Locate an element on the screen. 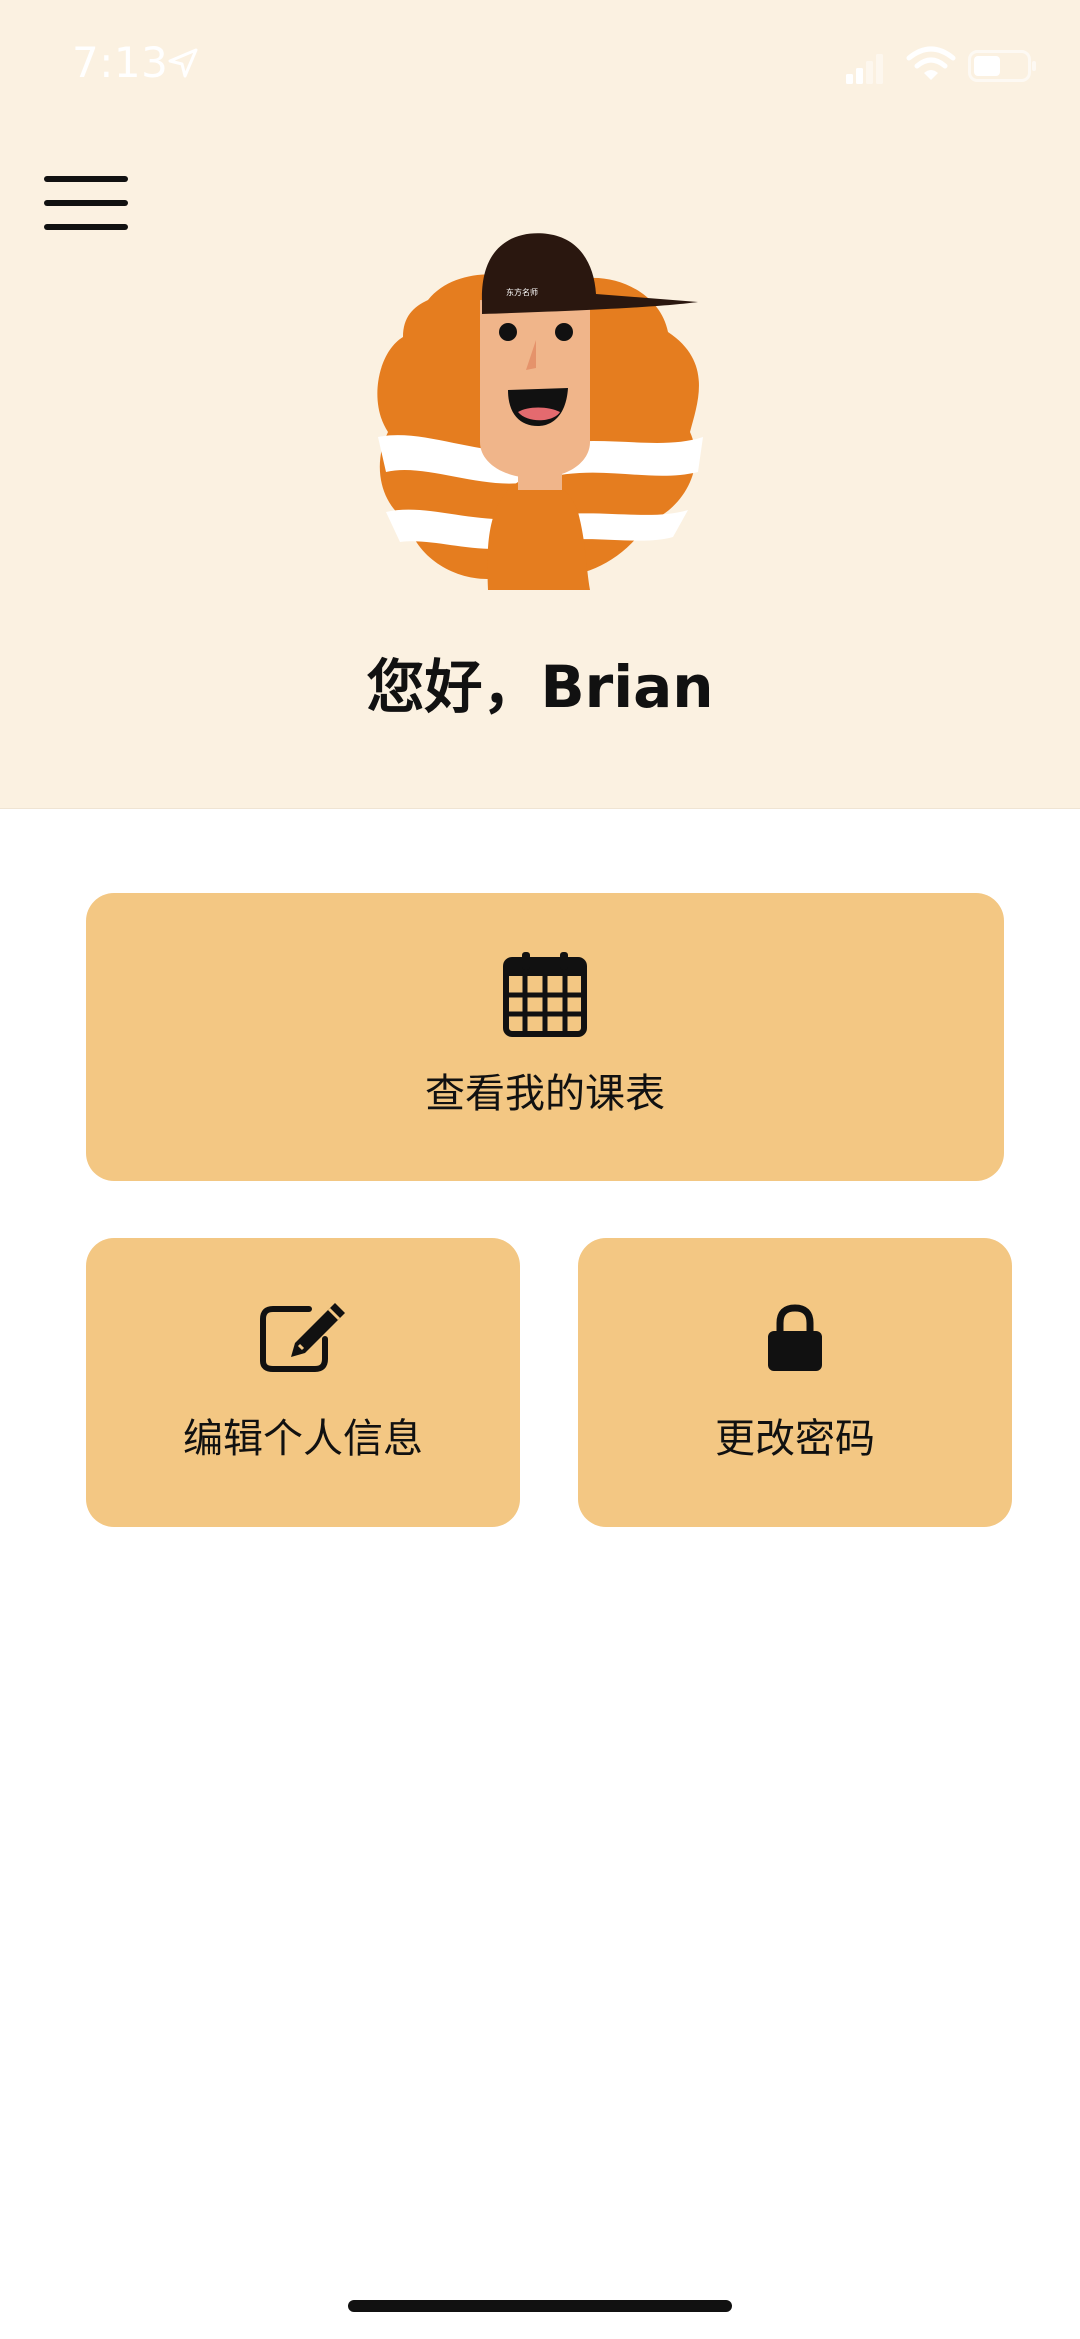 Image resolution: width=1080 pixels, height=2339 pixels. hamburger-menu-icon is located at coordinates (87, 203).